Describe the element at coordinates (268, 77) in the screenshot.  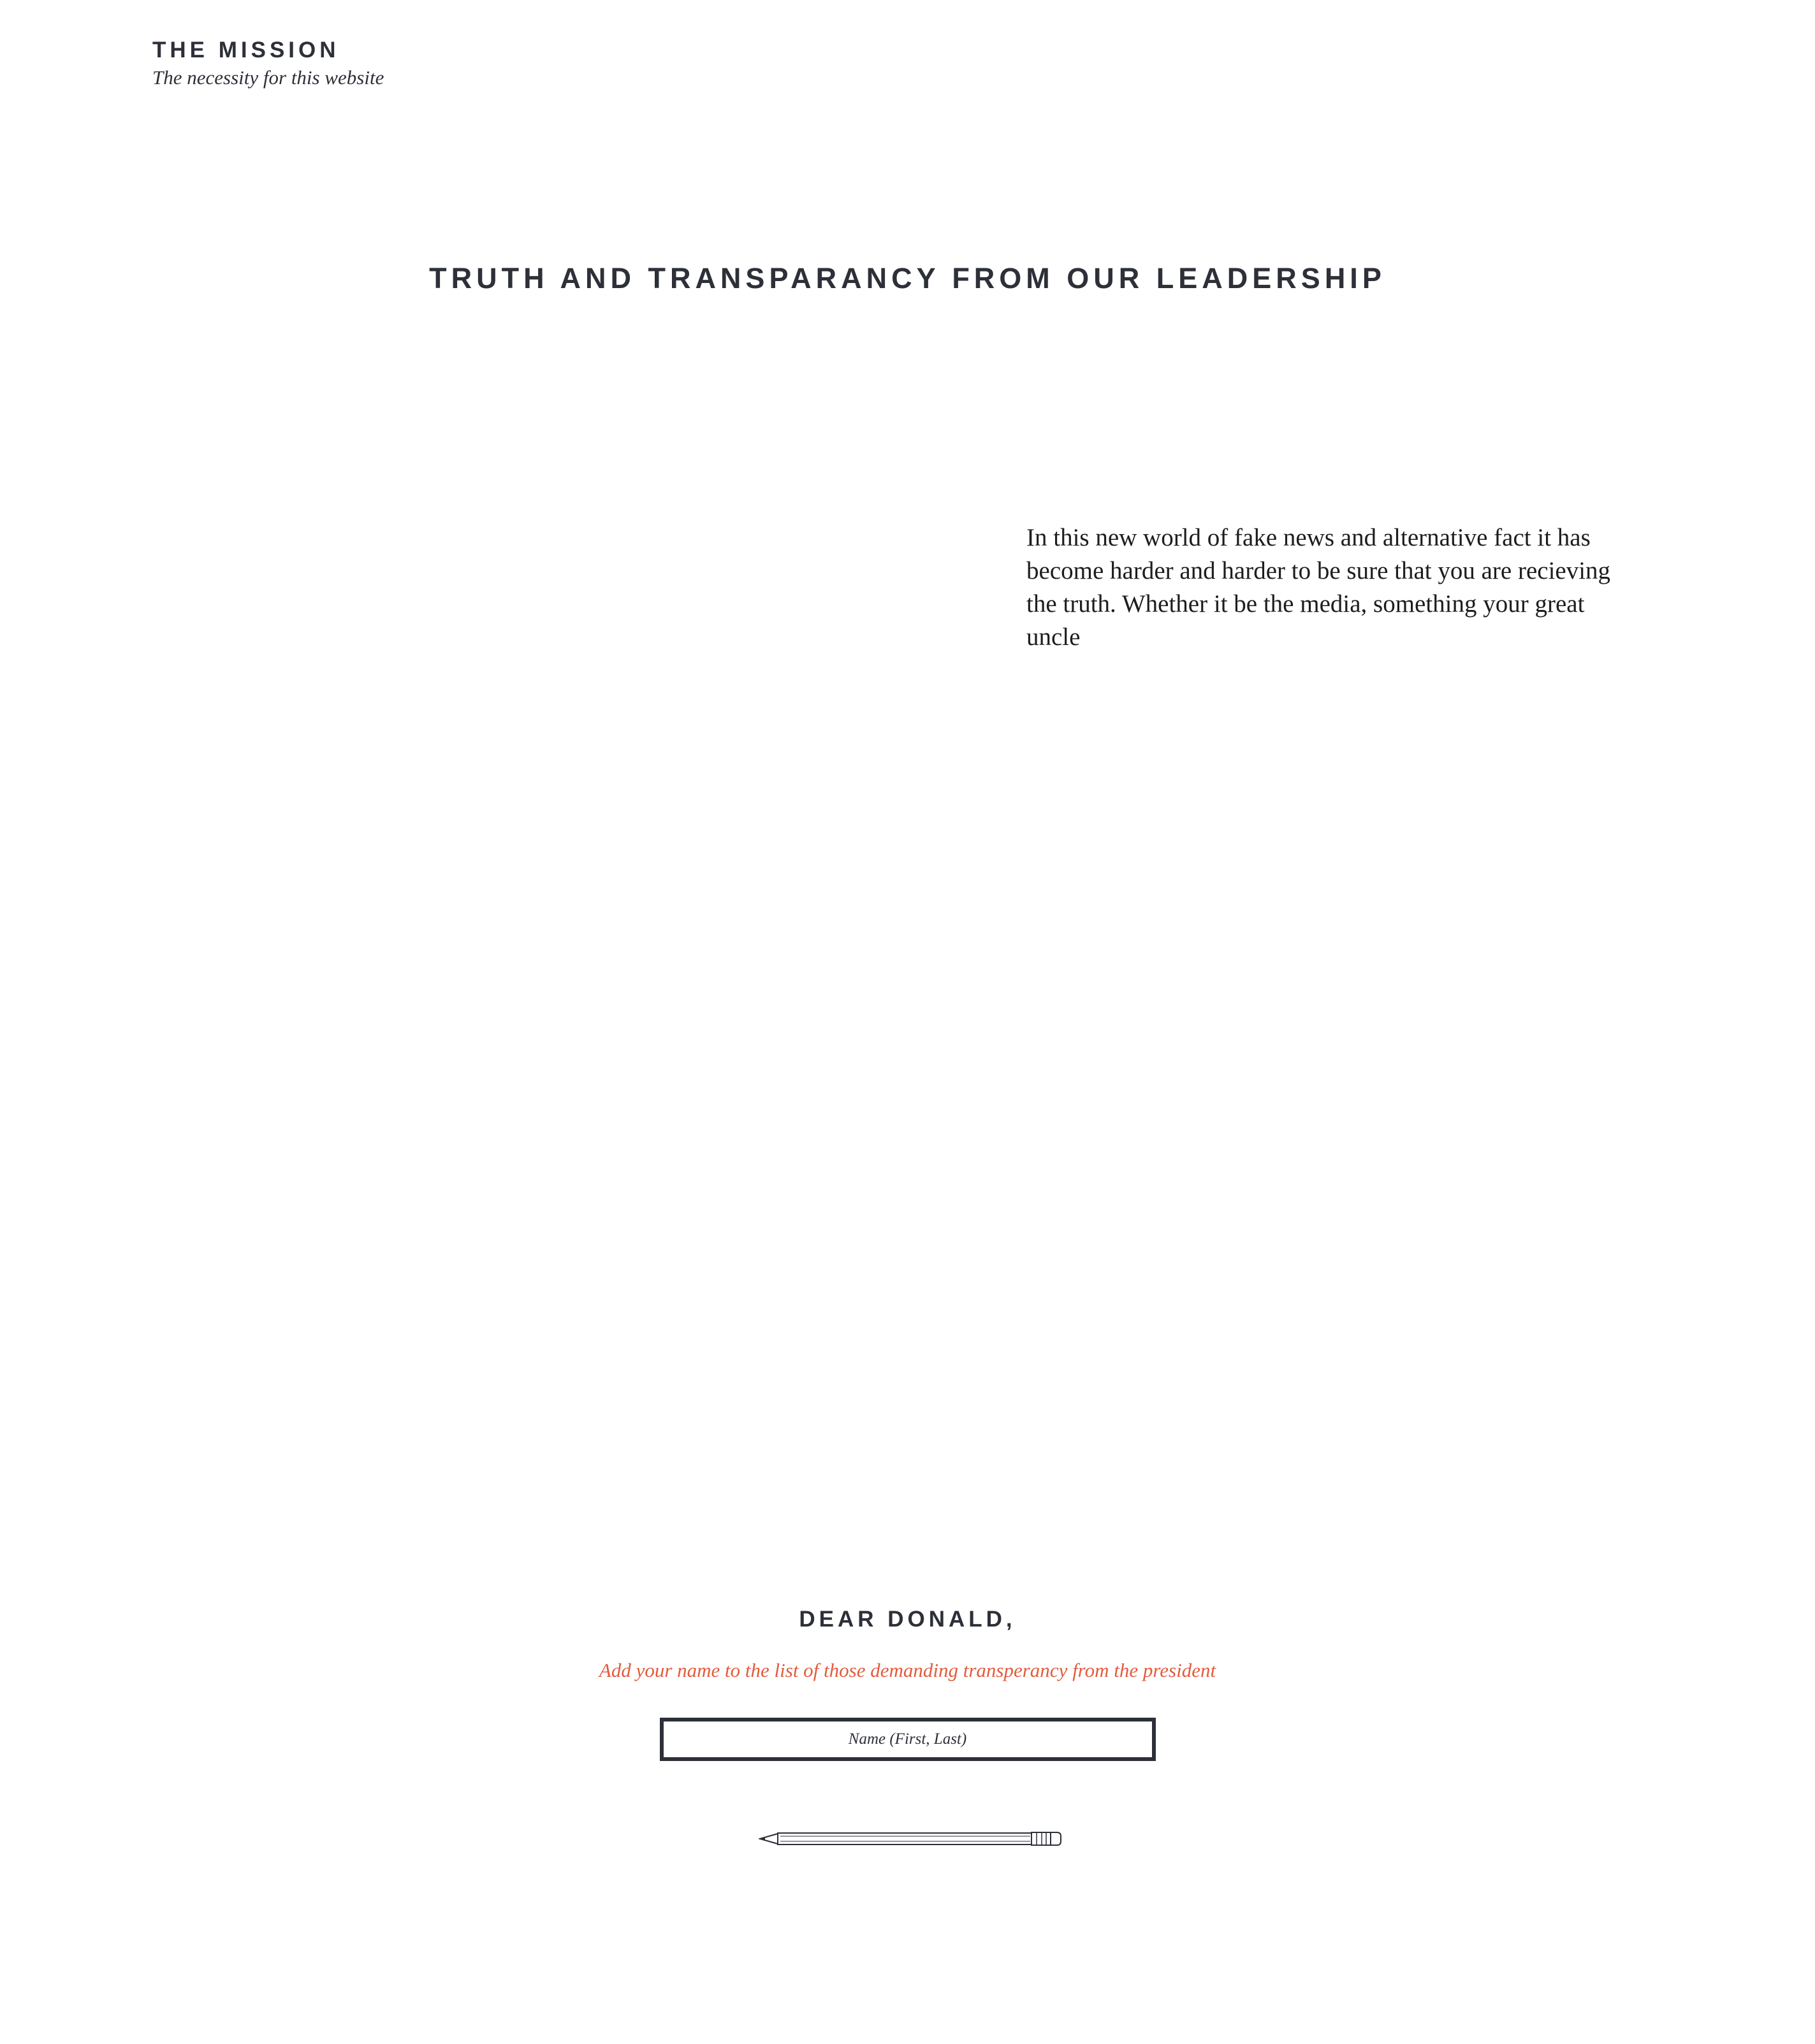
I see `mission-subtitle: The necessity for this website` at that location.